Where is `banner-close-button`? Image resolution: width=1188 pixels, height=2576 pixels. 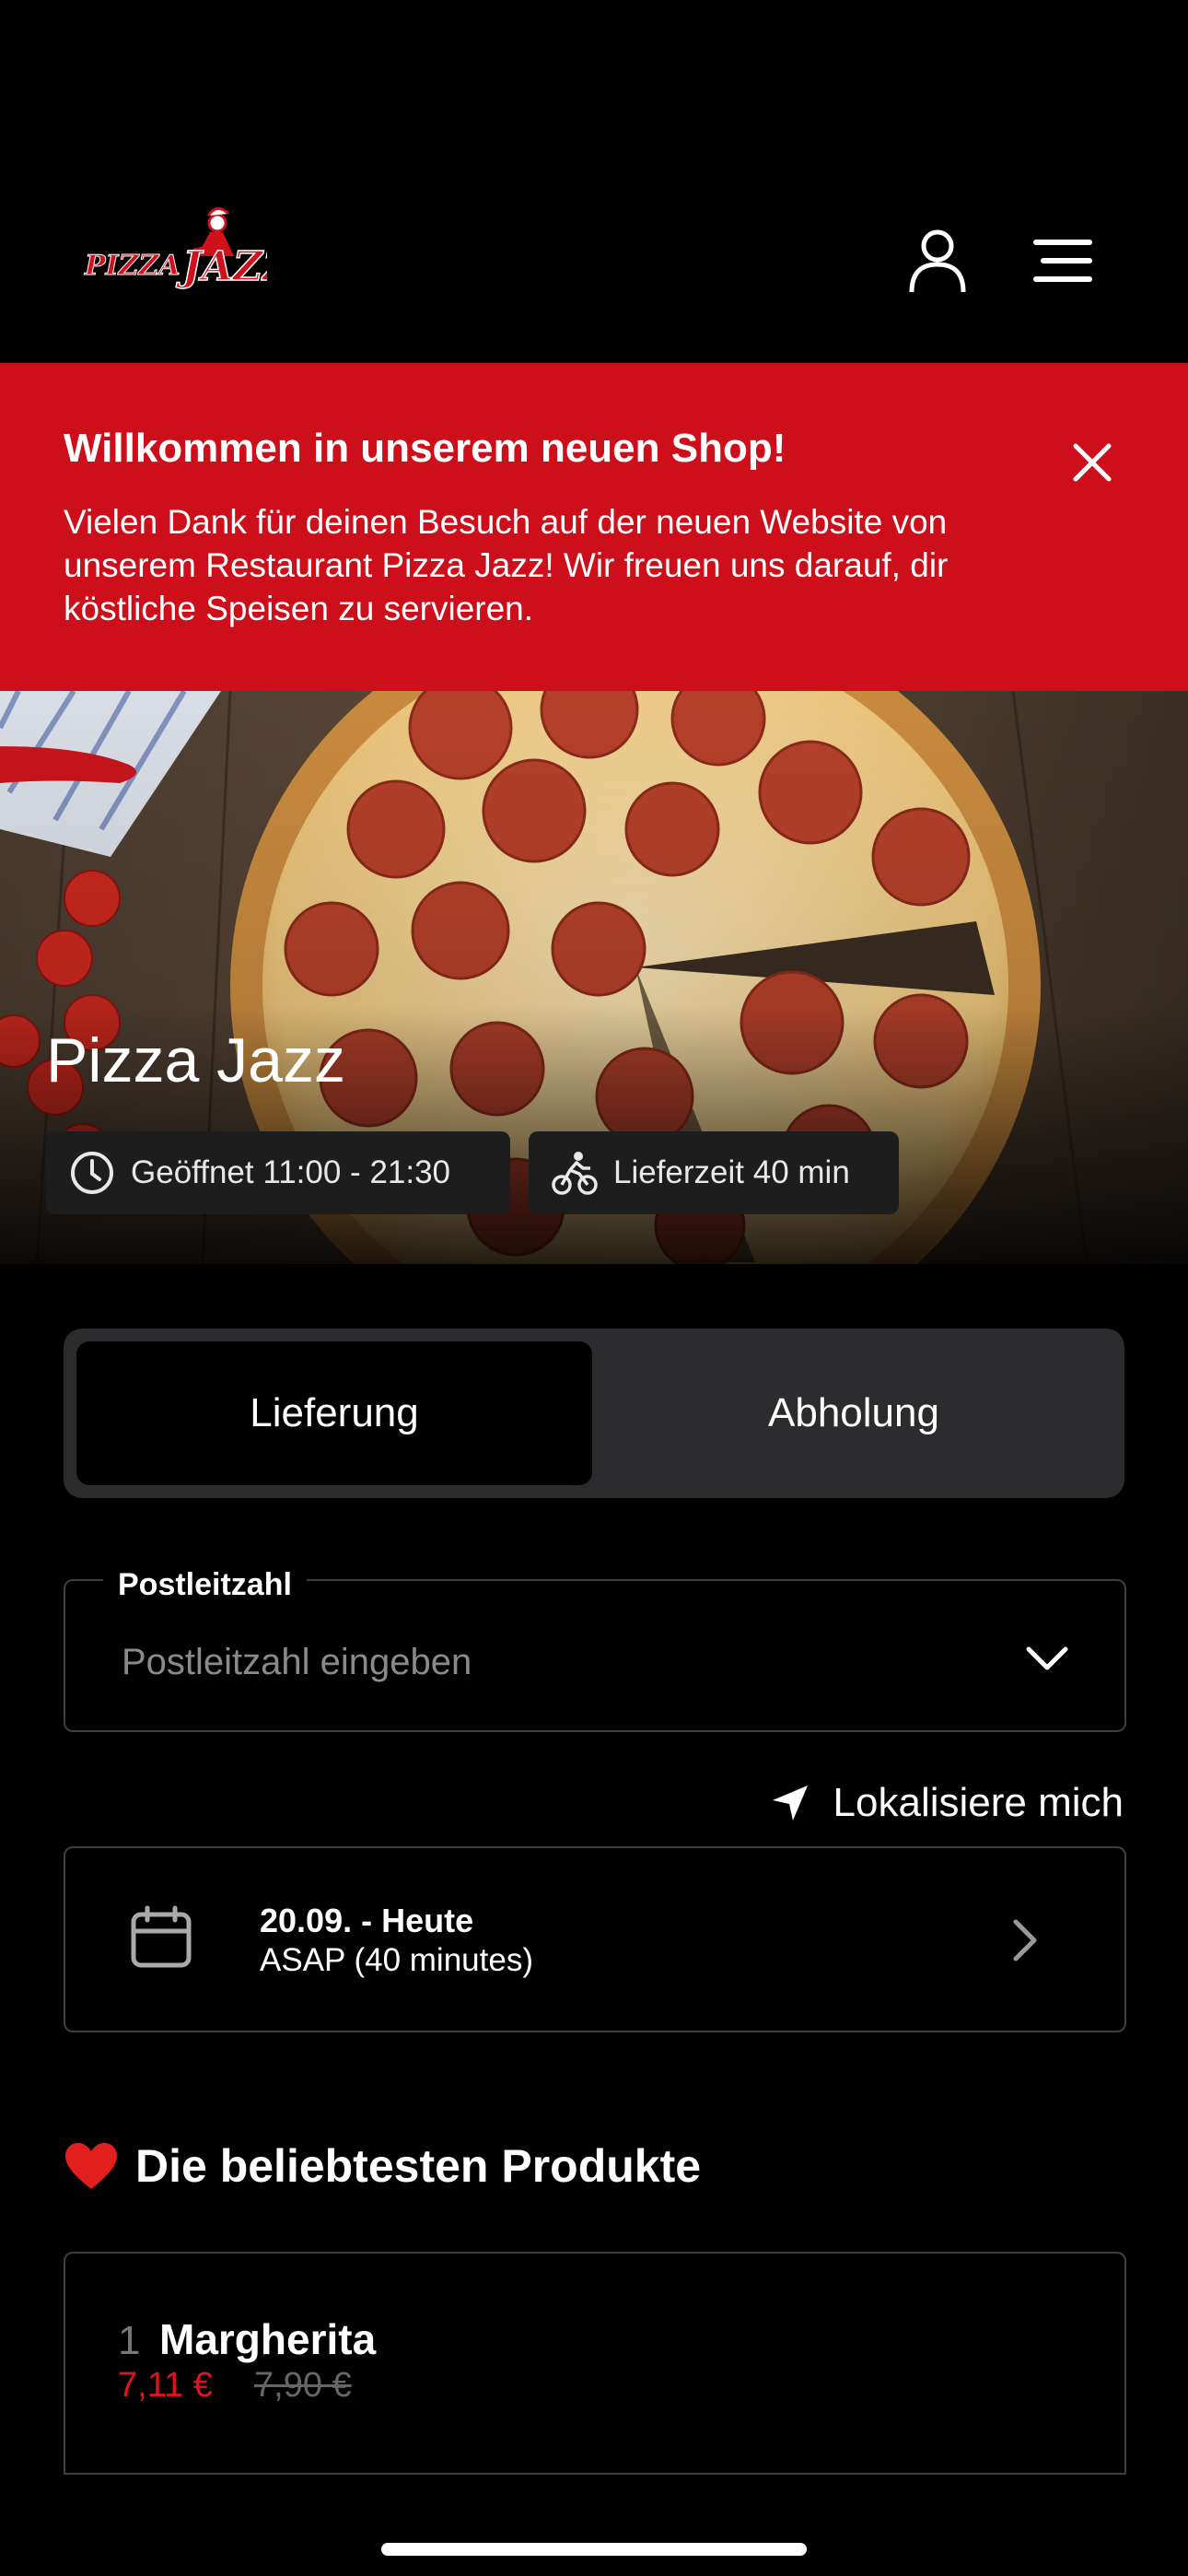
banner-close-button is located at coordinates (1092, 462).